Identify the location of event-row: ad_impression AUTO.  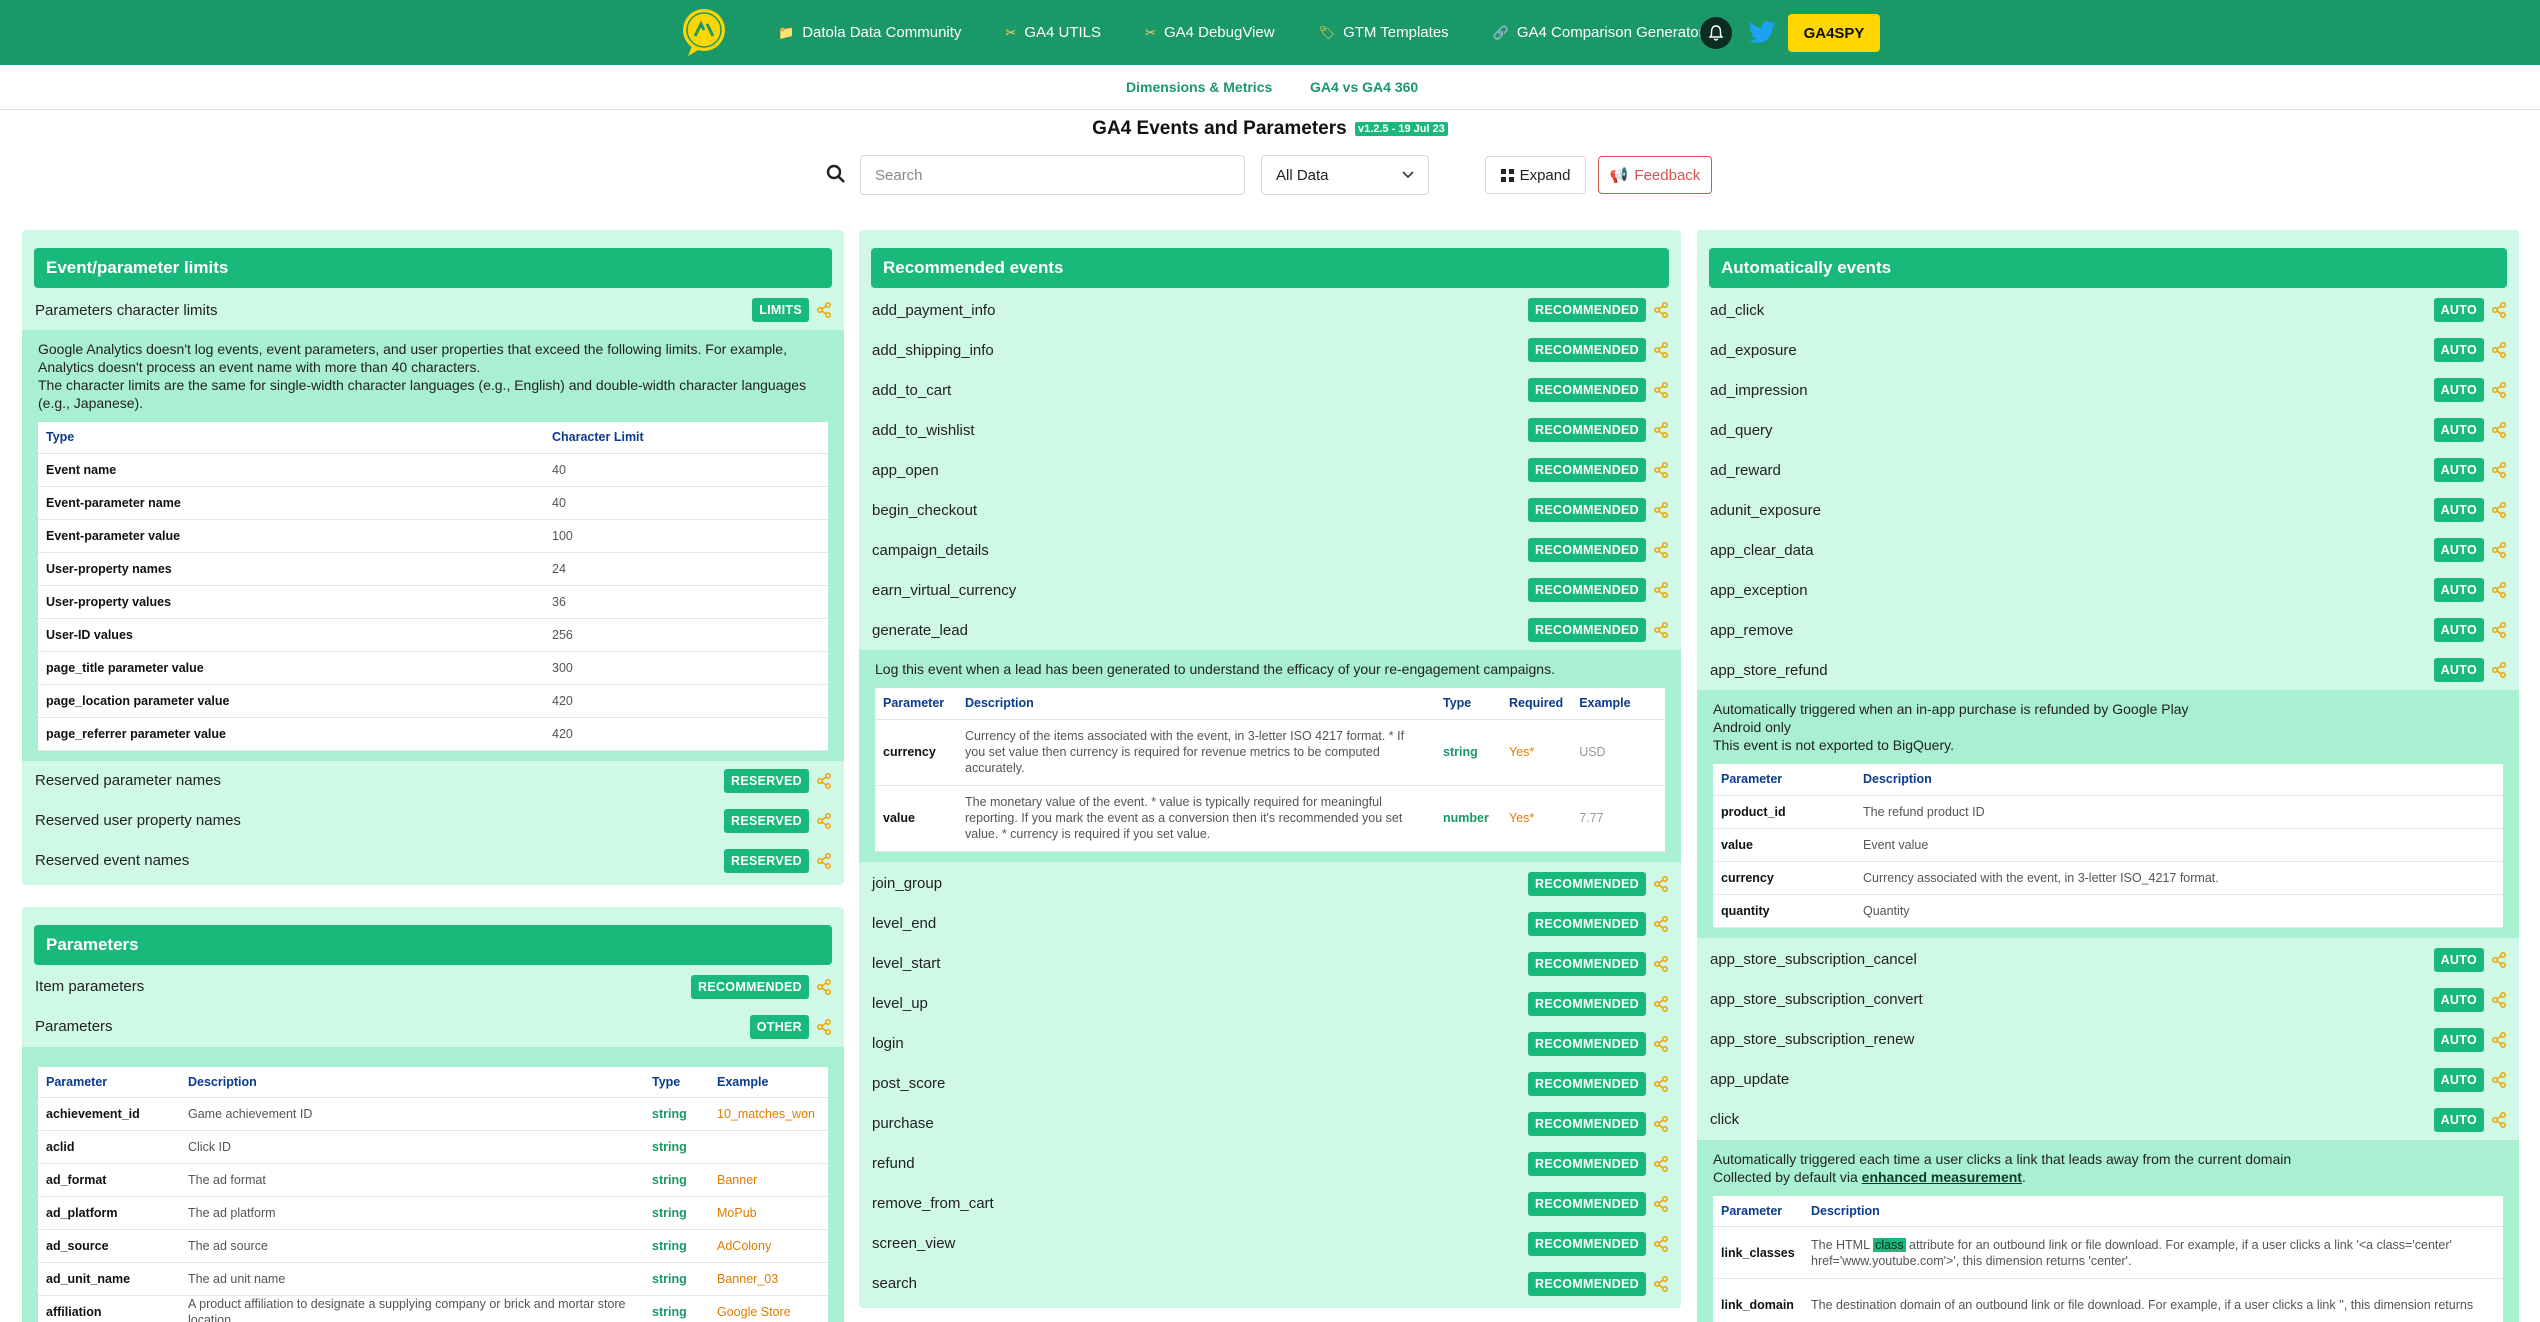
(2108, 390).